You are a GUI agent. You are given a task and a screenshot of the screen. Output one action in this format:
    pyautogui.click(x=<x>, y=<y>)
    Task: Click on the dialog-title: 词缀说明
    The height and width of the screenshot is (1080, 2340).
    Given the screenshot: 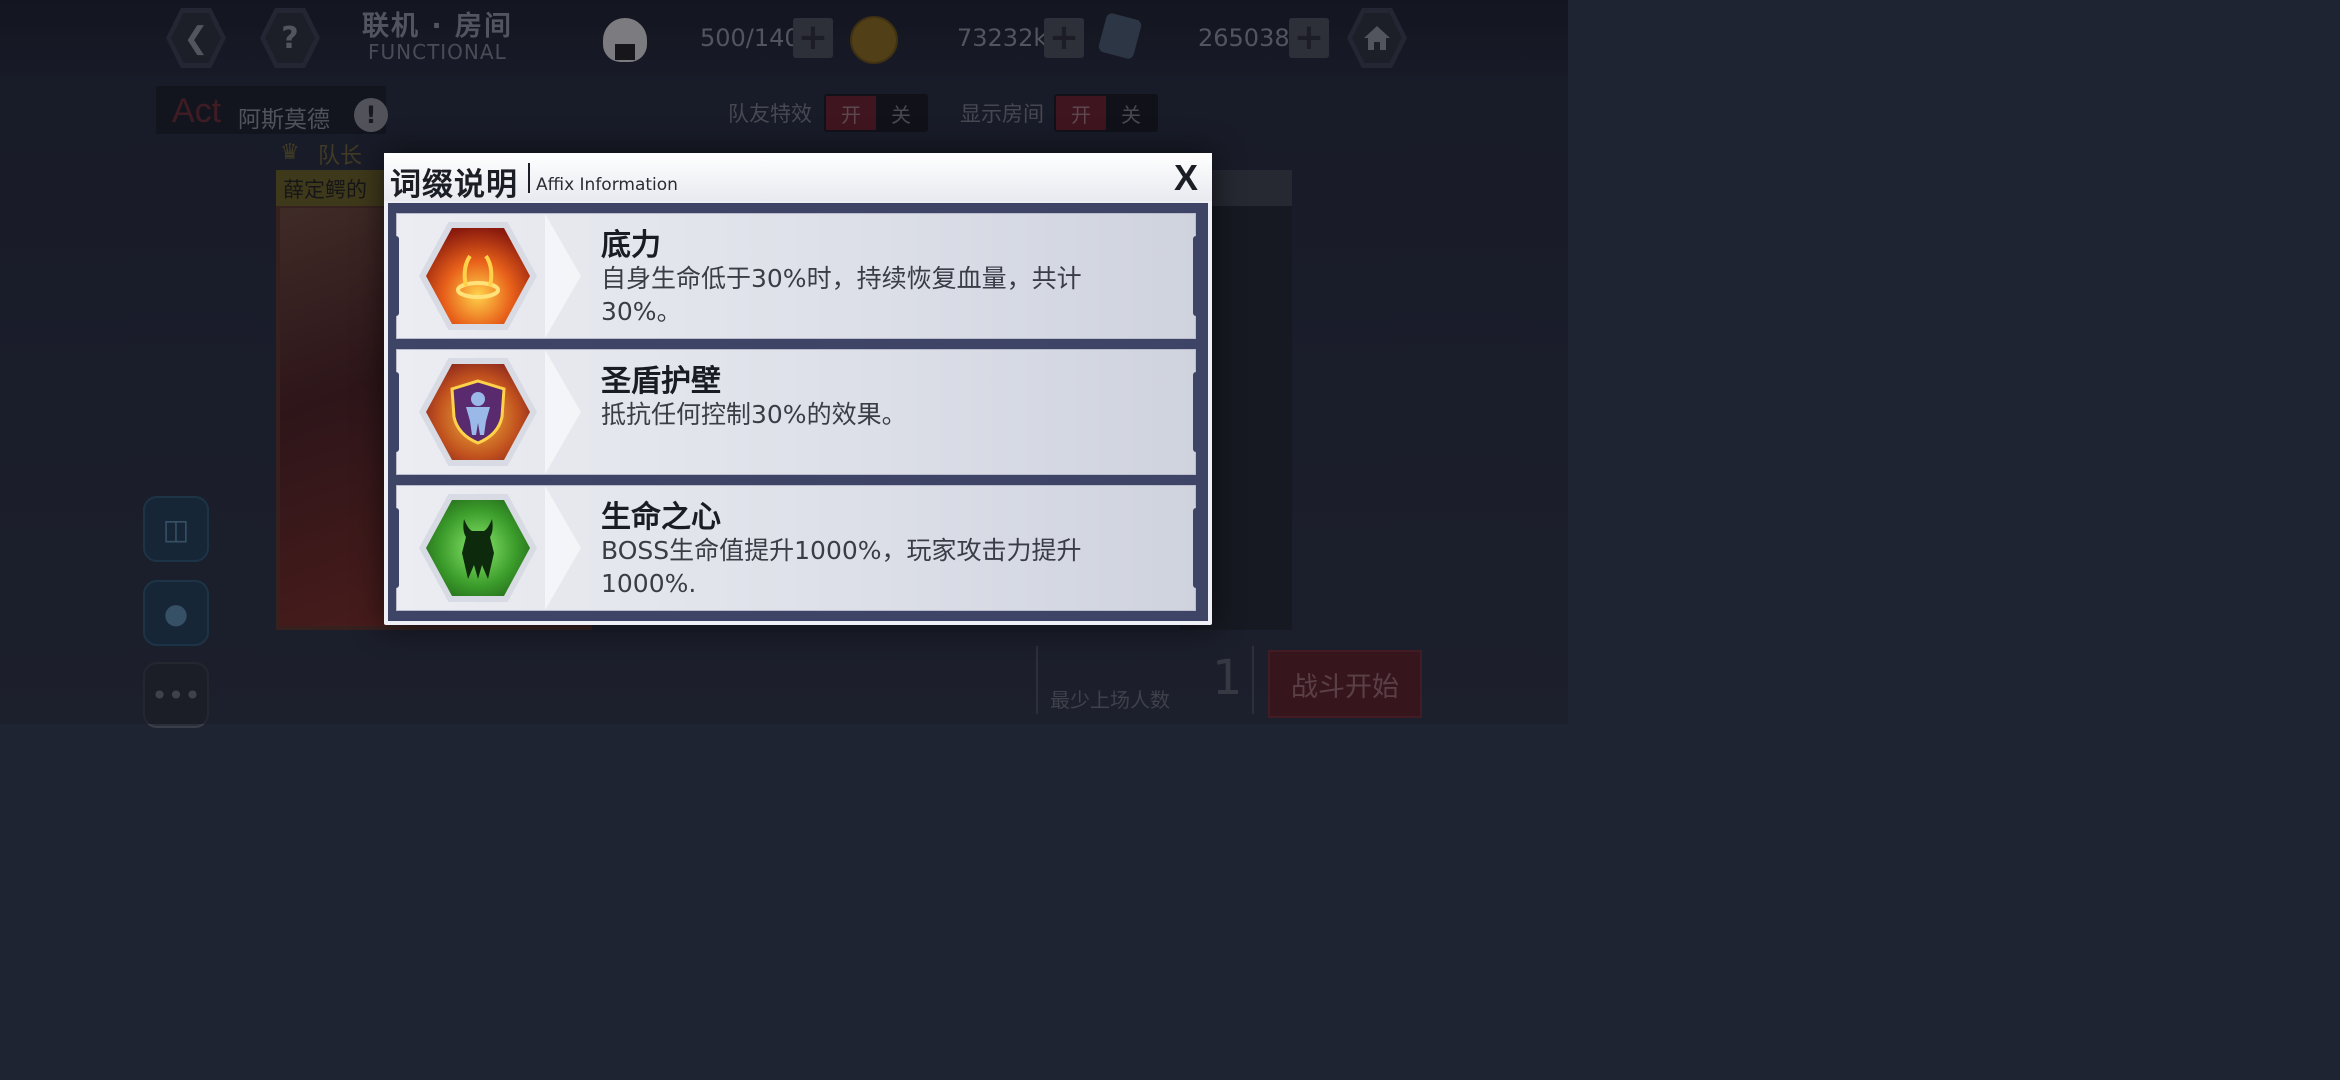 What is the action you would take?
    pyautogui.click(x=454, y=185)
    